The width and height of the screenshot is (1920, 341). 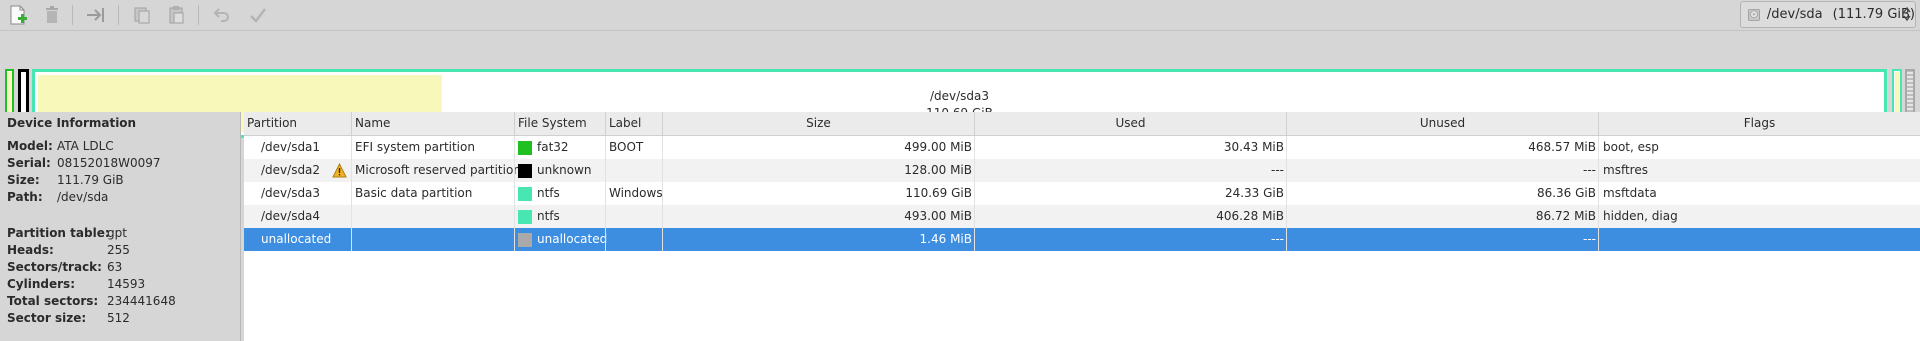 I want to click on device-path: /dev/sda, so click(x=1794, y=14).